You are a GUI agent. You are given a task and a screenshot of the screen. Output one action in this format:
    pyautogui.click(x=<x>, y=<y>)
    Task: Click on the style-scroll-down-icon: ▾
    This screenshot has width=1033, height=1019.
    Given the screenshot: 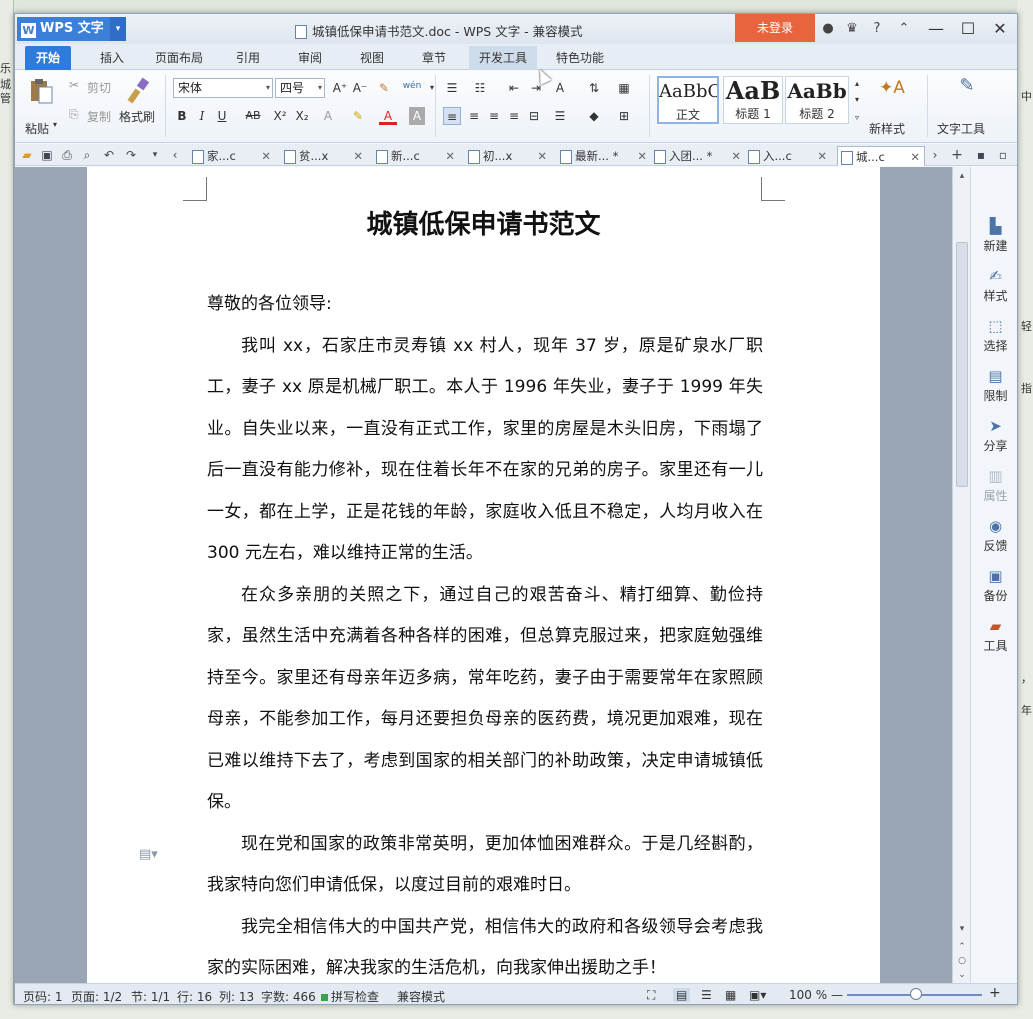 What is the action you would take?
    pyautogui.click(x=857, y=100)
    